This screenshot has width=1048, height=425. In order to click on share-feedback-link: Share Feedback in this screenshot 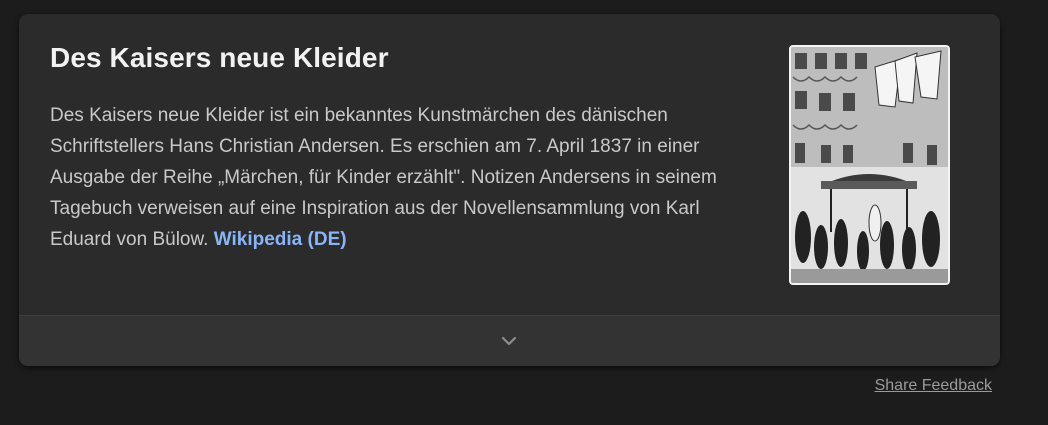, I will do `click(933, 386)`.